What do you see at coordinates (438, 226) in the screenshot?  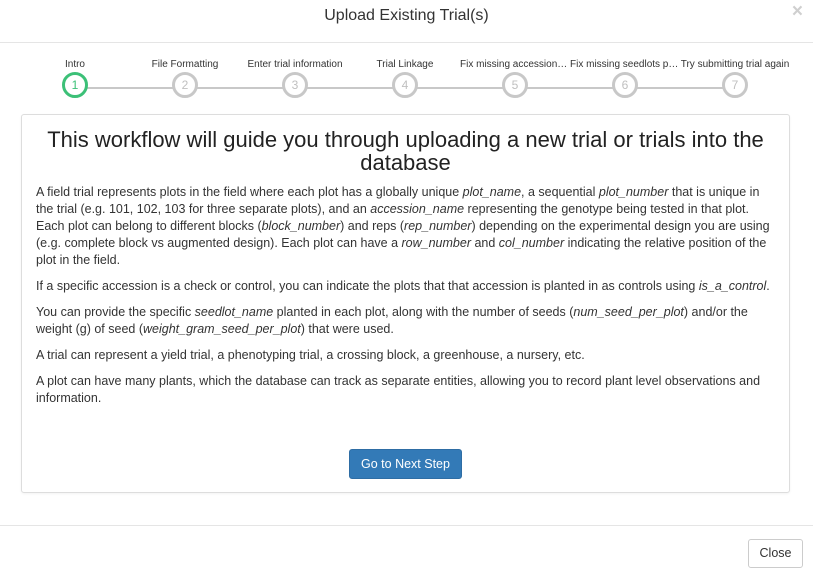 I see `term-rep-number: rep_number` at bounding box center [438, 226].